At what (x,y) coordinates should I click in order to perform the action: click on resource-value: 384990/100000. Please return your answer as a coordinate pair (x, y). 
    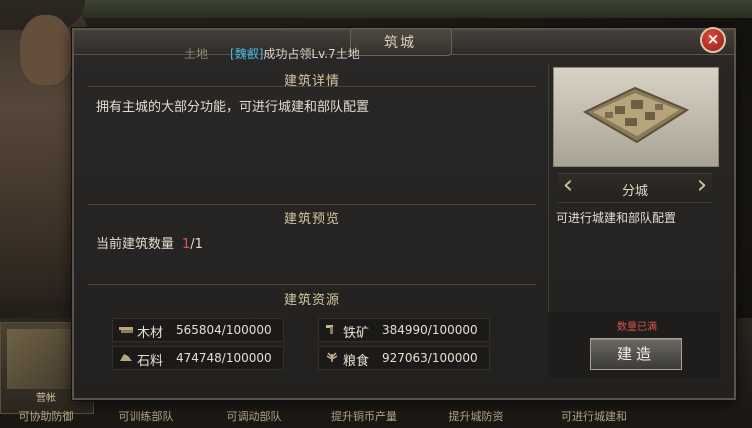
    Looking at the image, I should click on (430, 330).